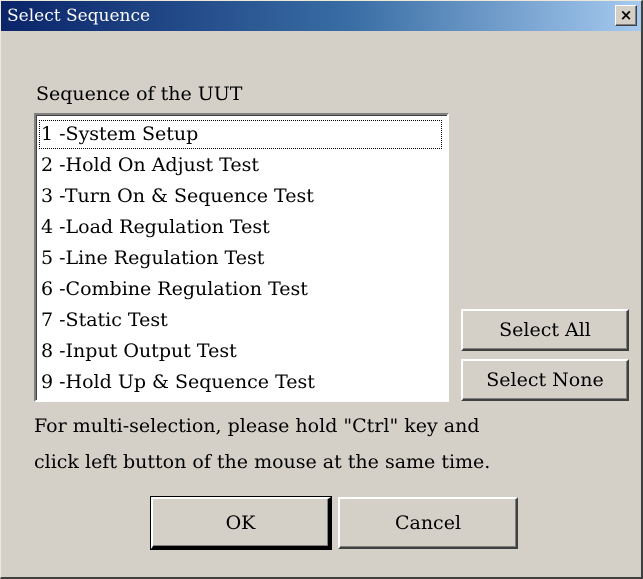  I want to click on list-item: 4 -Load Regulation Test, so click(240, 227).